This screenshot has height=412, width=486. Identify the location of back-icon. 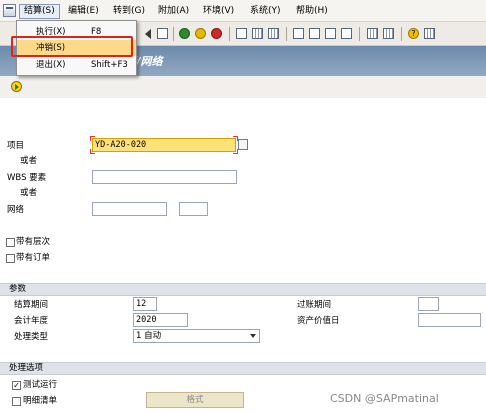
(184, 33).